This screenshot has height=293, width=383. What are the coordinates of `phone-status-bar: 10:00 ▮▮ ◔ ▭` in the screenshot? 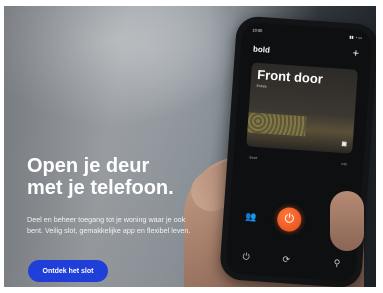 It's located at (307, 35).